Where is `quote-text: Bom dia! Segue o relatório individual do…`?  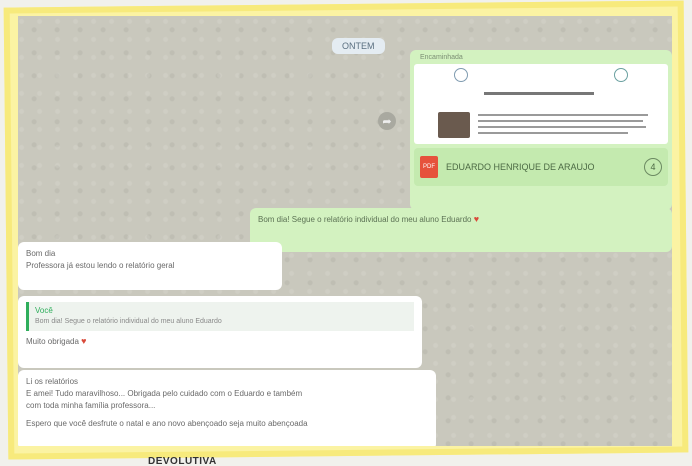
quote-text: Bom dia! Segue o relatório individual do… is located at coordinates (128, 321).